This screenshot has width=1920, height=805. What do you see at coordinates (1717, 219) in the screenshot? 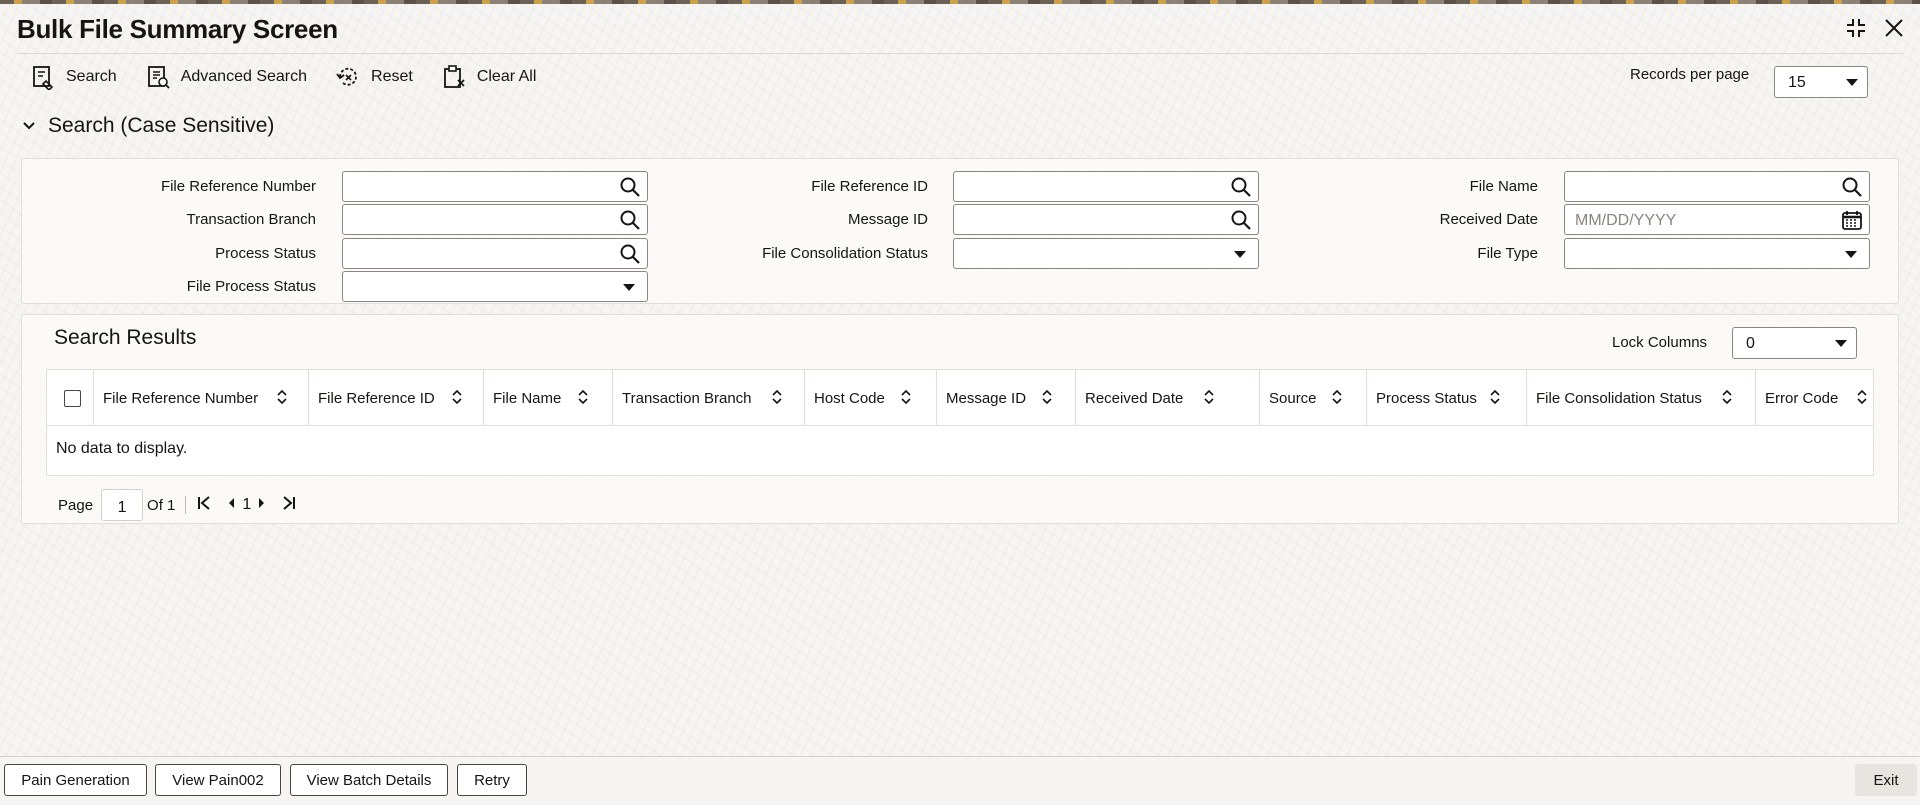
I see `received-date-input: MM/DD/YYYY` at bounding box center [1717, 219].